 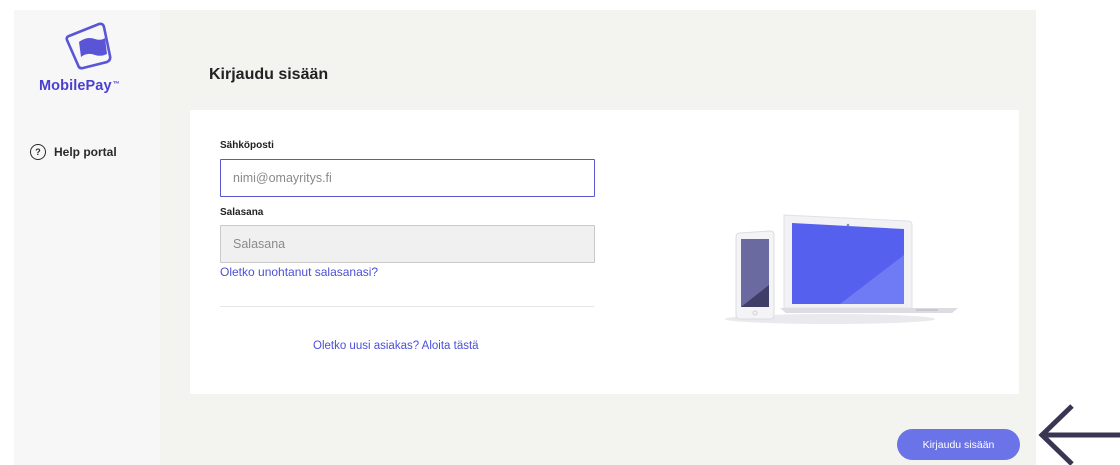 What do you see at coordinates (87, 237) in the screenshot?
I see `sidebar: MobilePay™ ? Help portal` at bounding box center [87, 237].